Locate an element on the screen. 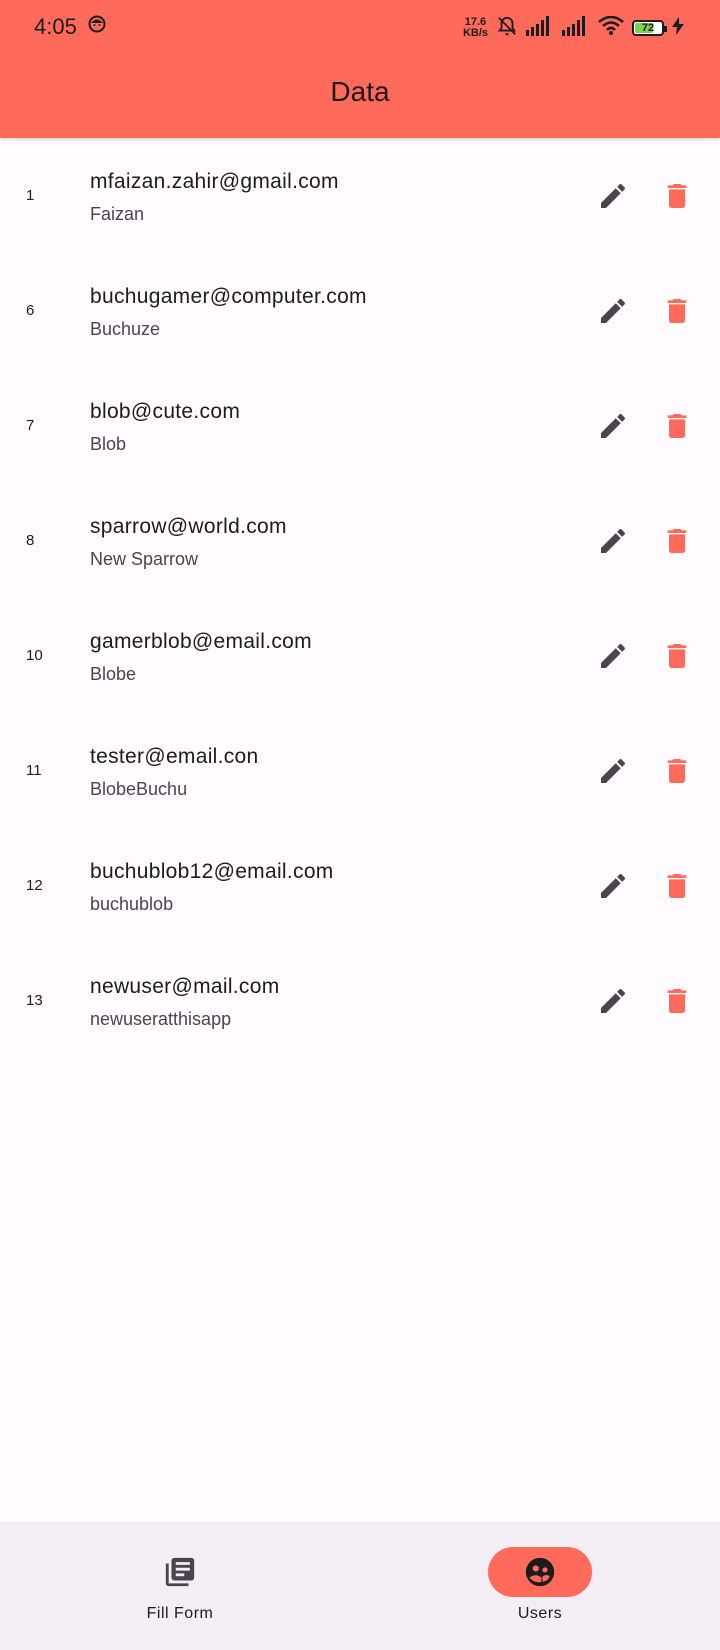  status-time: 4:05 is located at coordinates (55, 26).